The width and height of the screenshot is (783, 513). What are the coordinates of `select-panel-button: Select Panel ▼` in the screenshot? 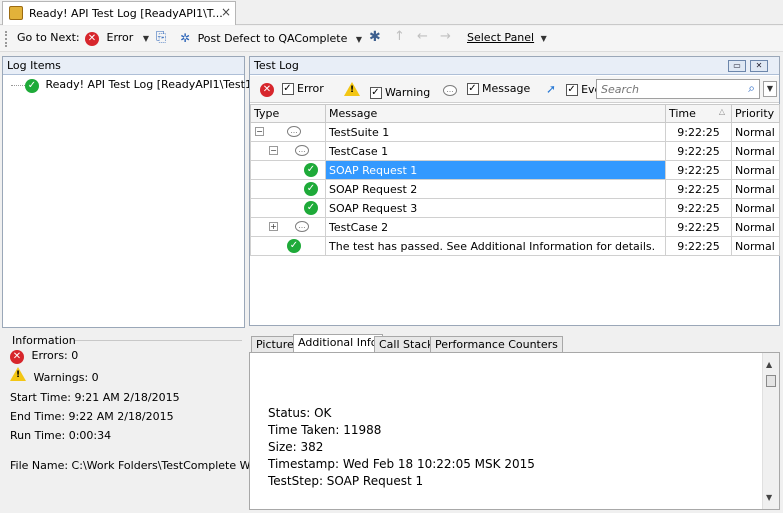 It's located at (507, 37).